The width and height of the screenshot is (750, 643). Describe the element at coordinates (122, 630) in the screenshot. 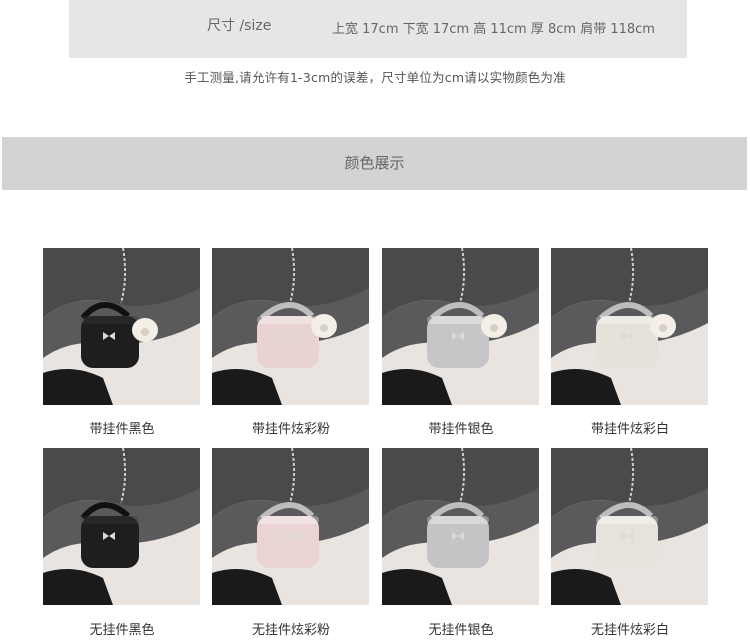

I see `product-color-caption: 无挂件黑色` at that location.